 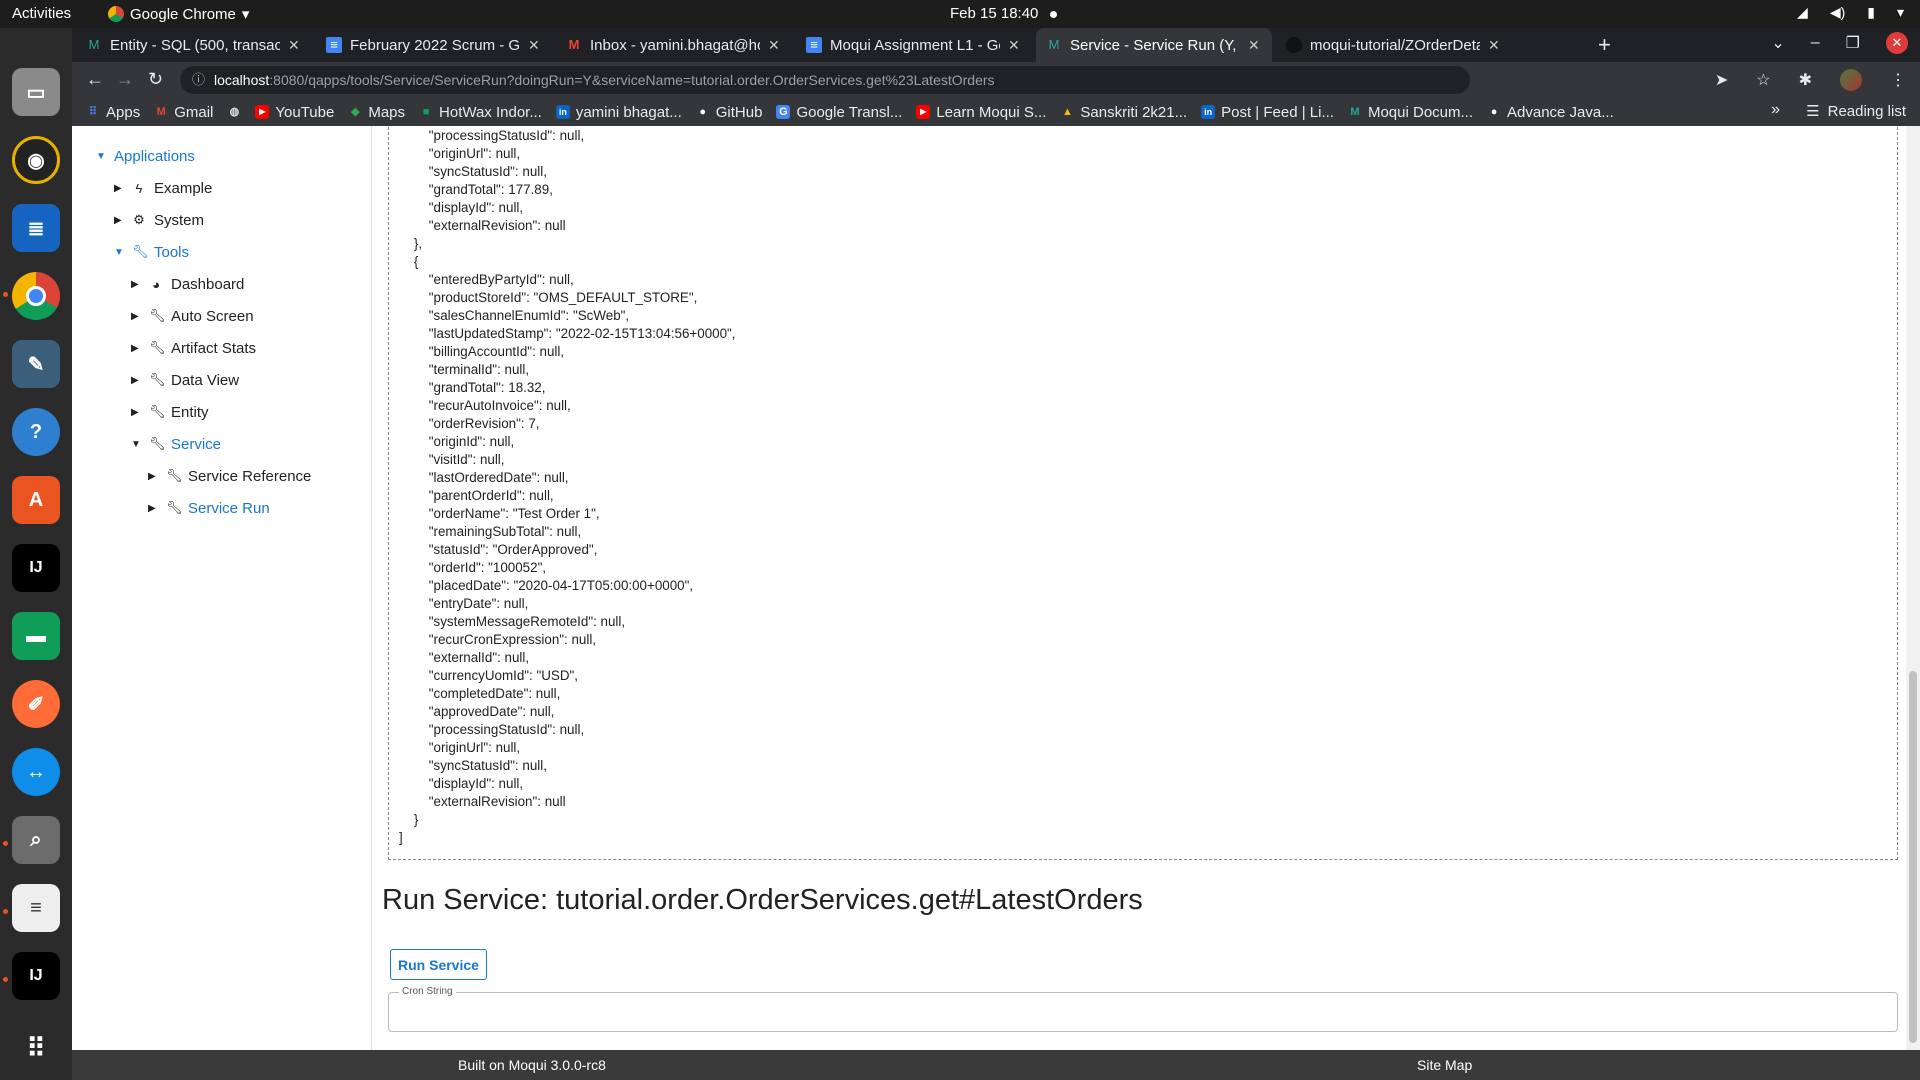 What do you see at coordinates (178, 14) in the screenshot?
I see `app-menu: Google Chrome ▾` at bounding box center [178, 14].